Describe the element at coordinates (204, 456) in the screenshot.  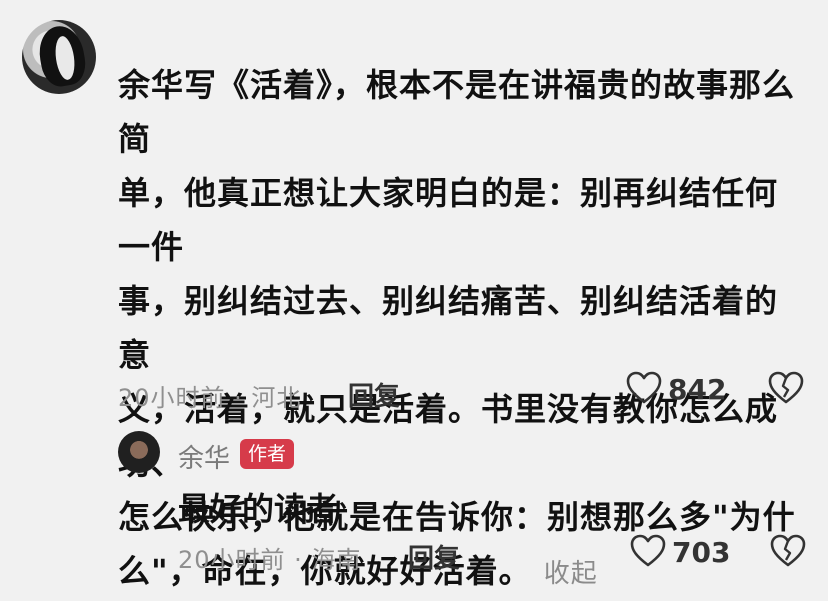
I see `author-name: 余华` at that location.